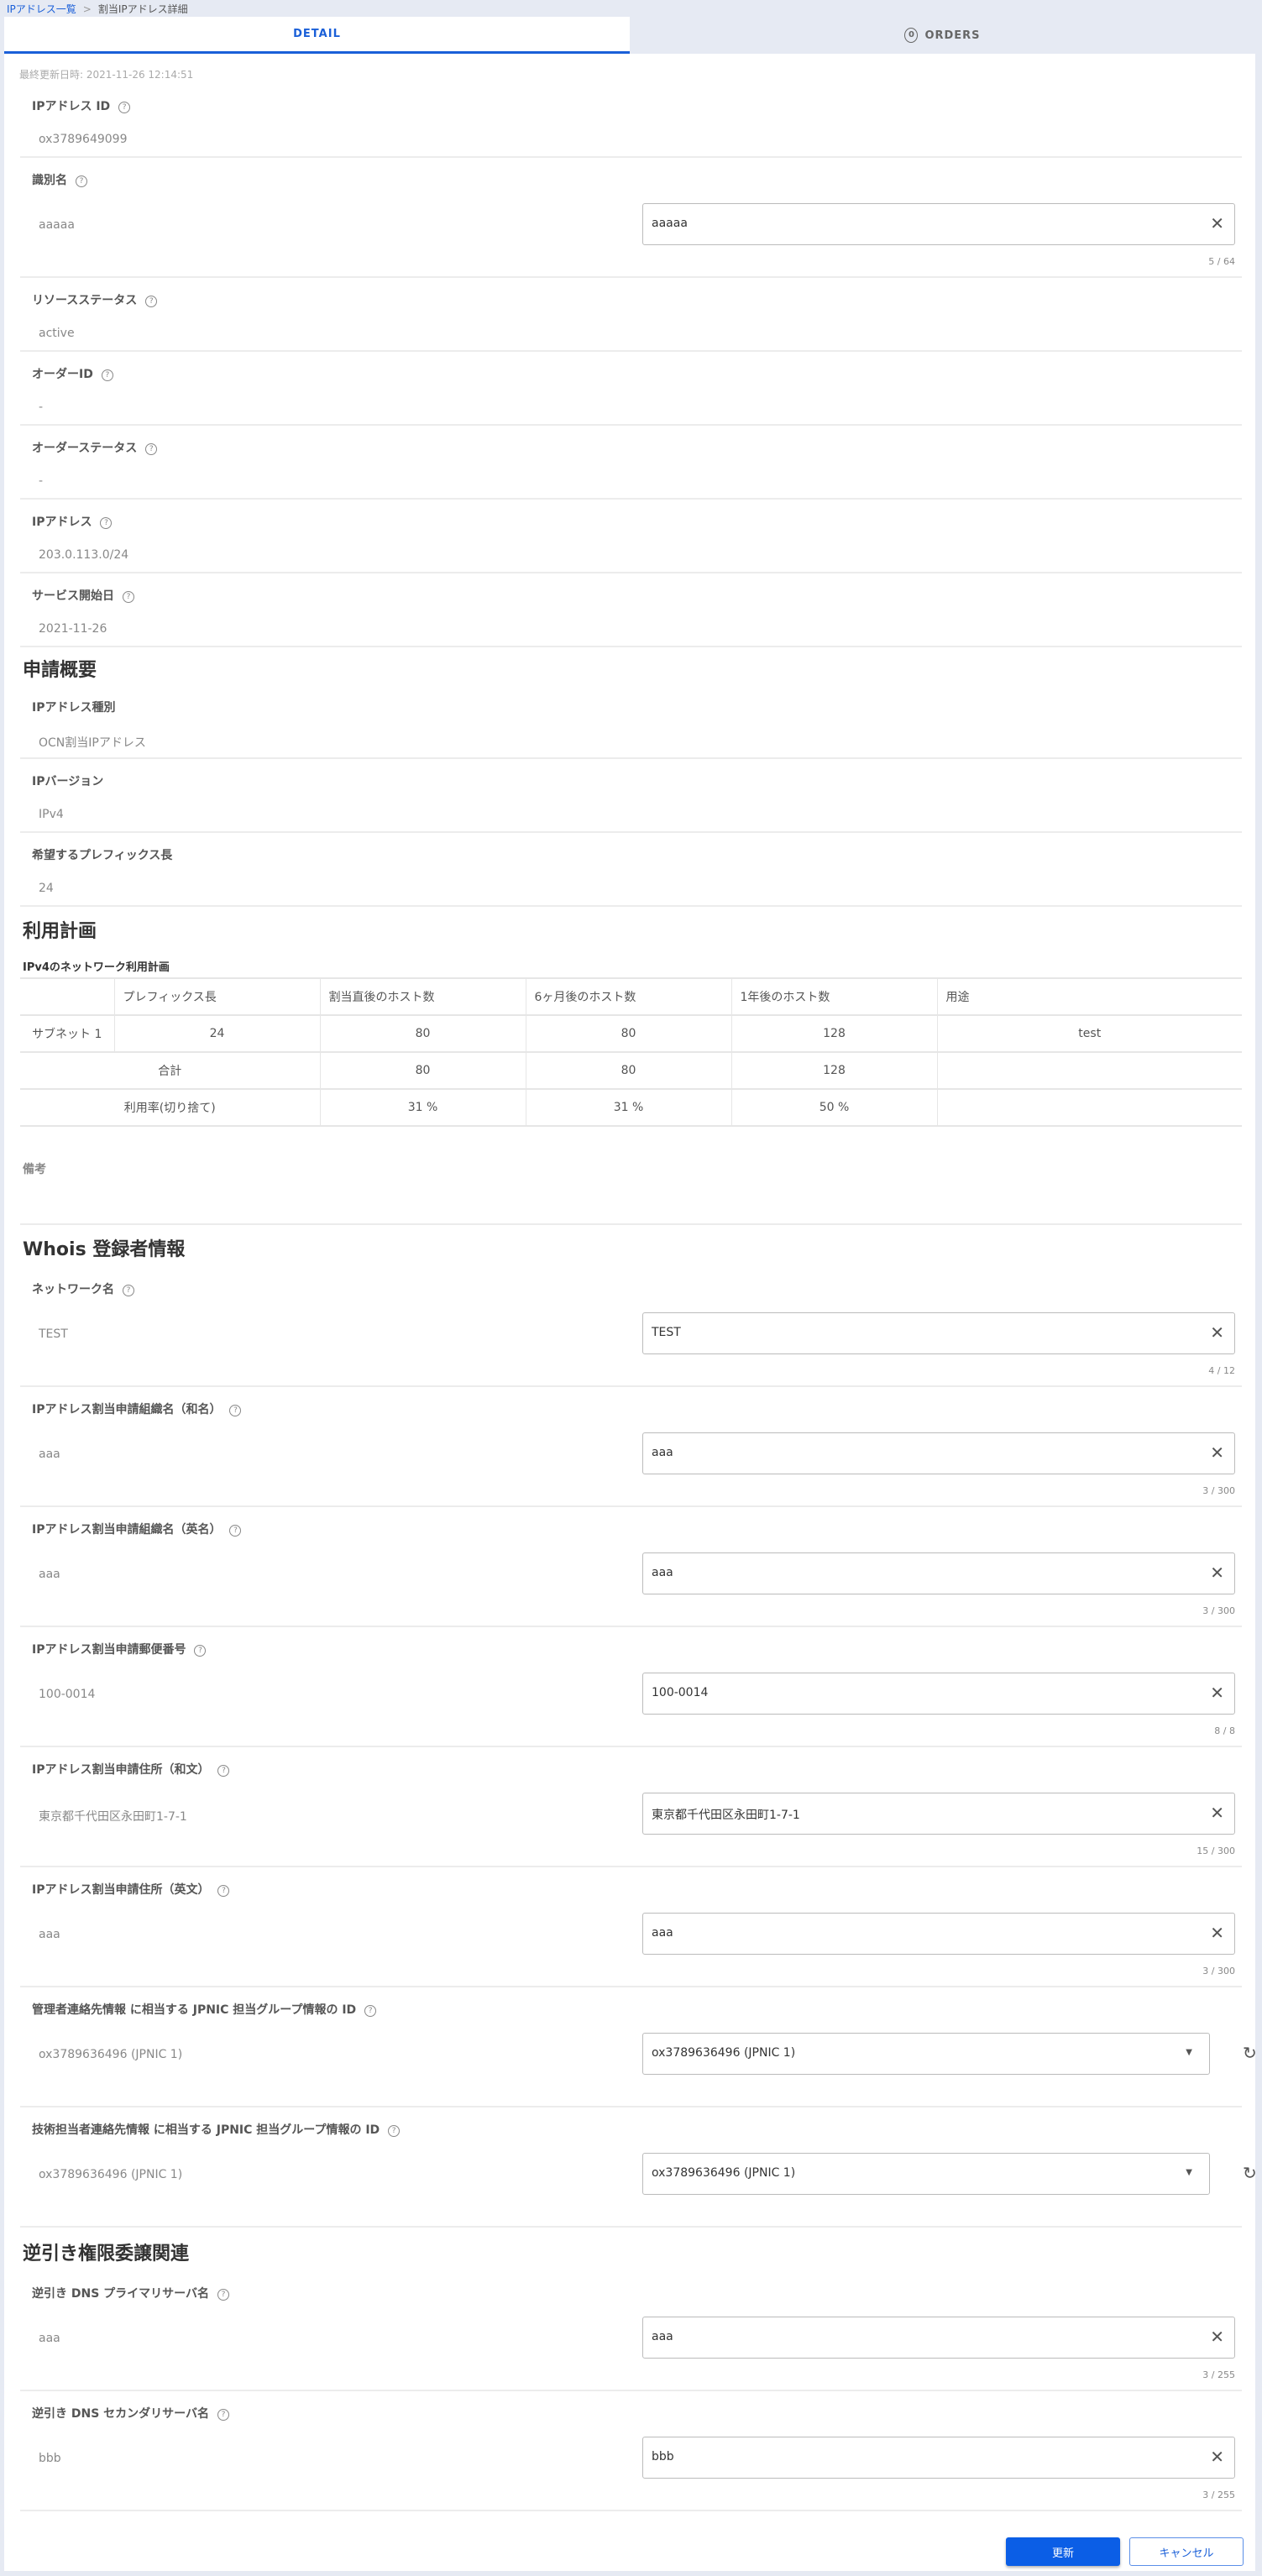 This screenshot has height=2576, width=1262. I want to click on plan-heading: 利用計画, so click(60, 932).